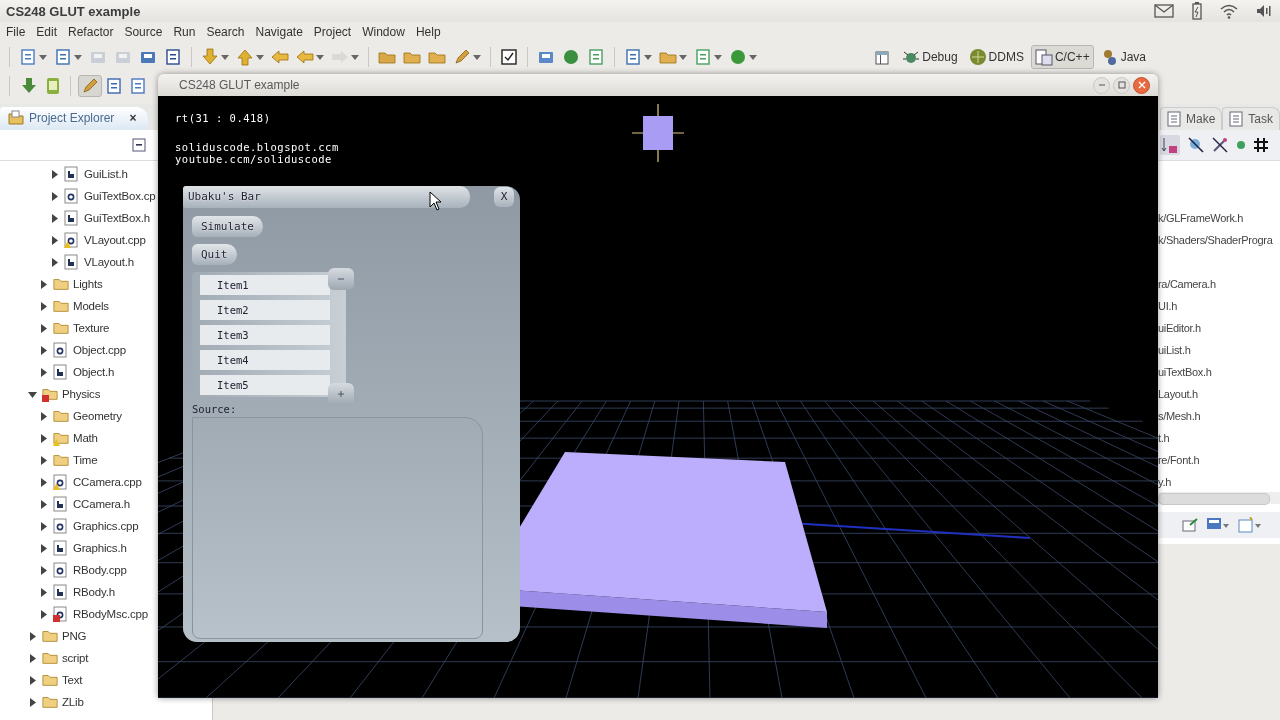  What do you see at coordinates (74, 118) in the screenshot?
I see `project-explorer-tab: Project Explorer ×` at bounding box center [74, 118].